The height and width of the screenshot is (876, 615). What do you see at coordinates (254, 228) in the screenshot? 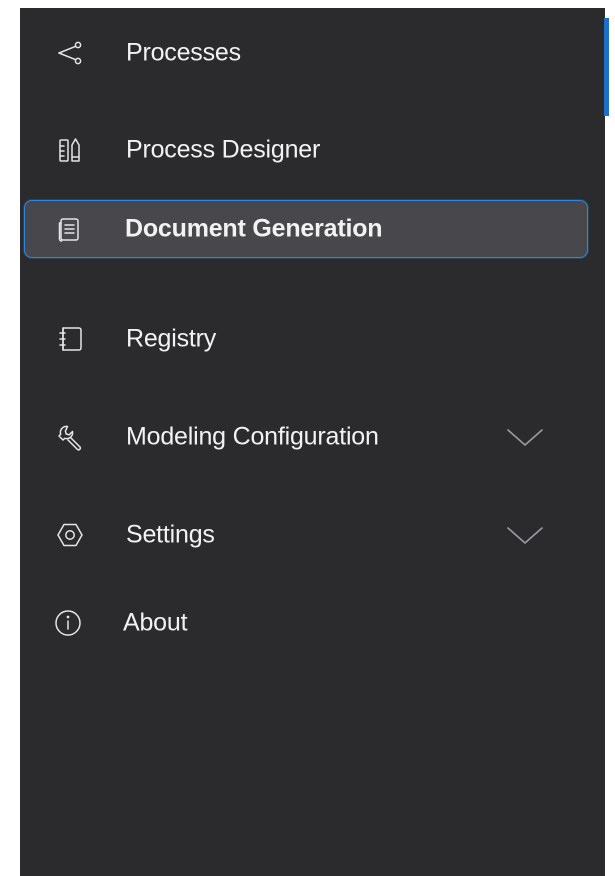
I see `sidebar-item-label: Document Generation` at bounding box center [254, 228].